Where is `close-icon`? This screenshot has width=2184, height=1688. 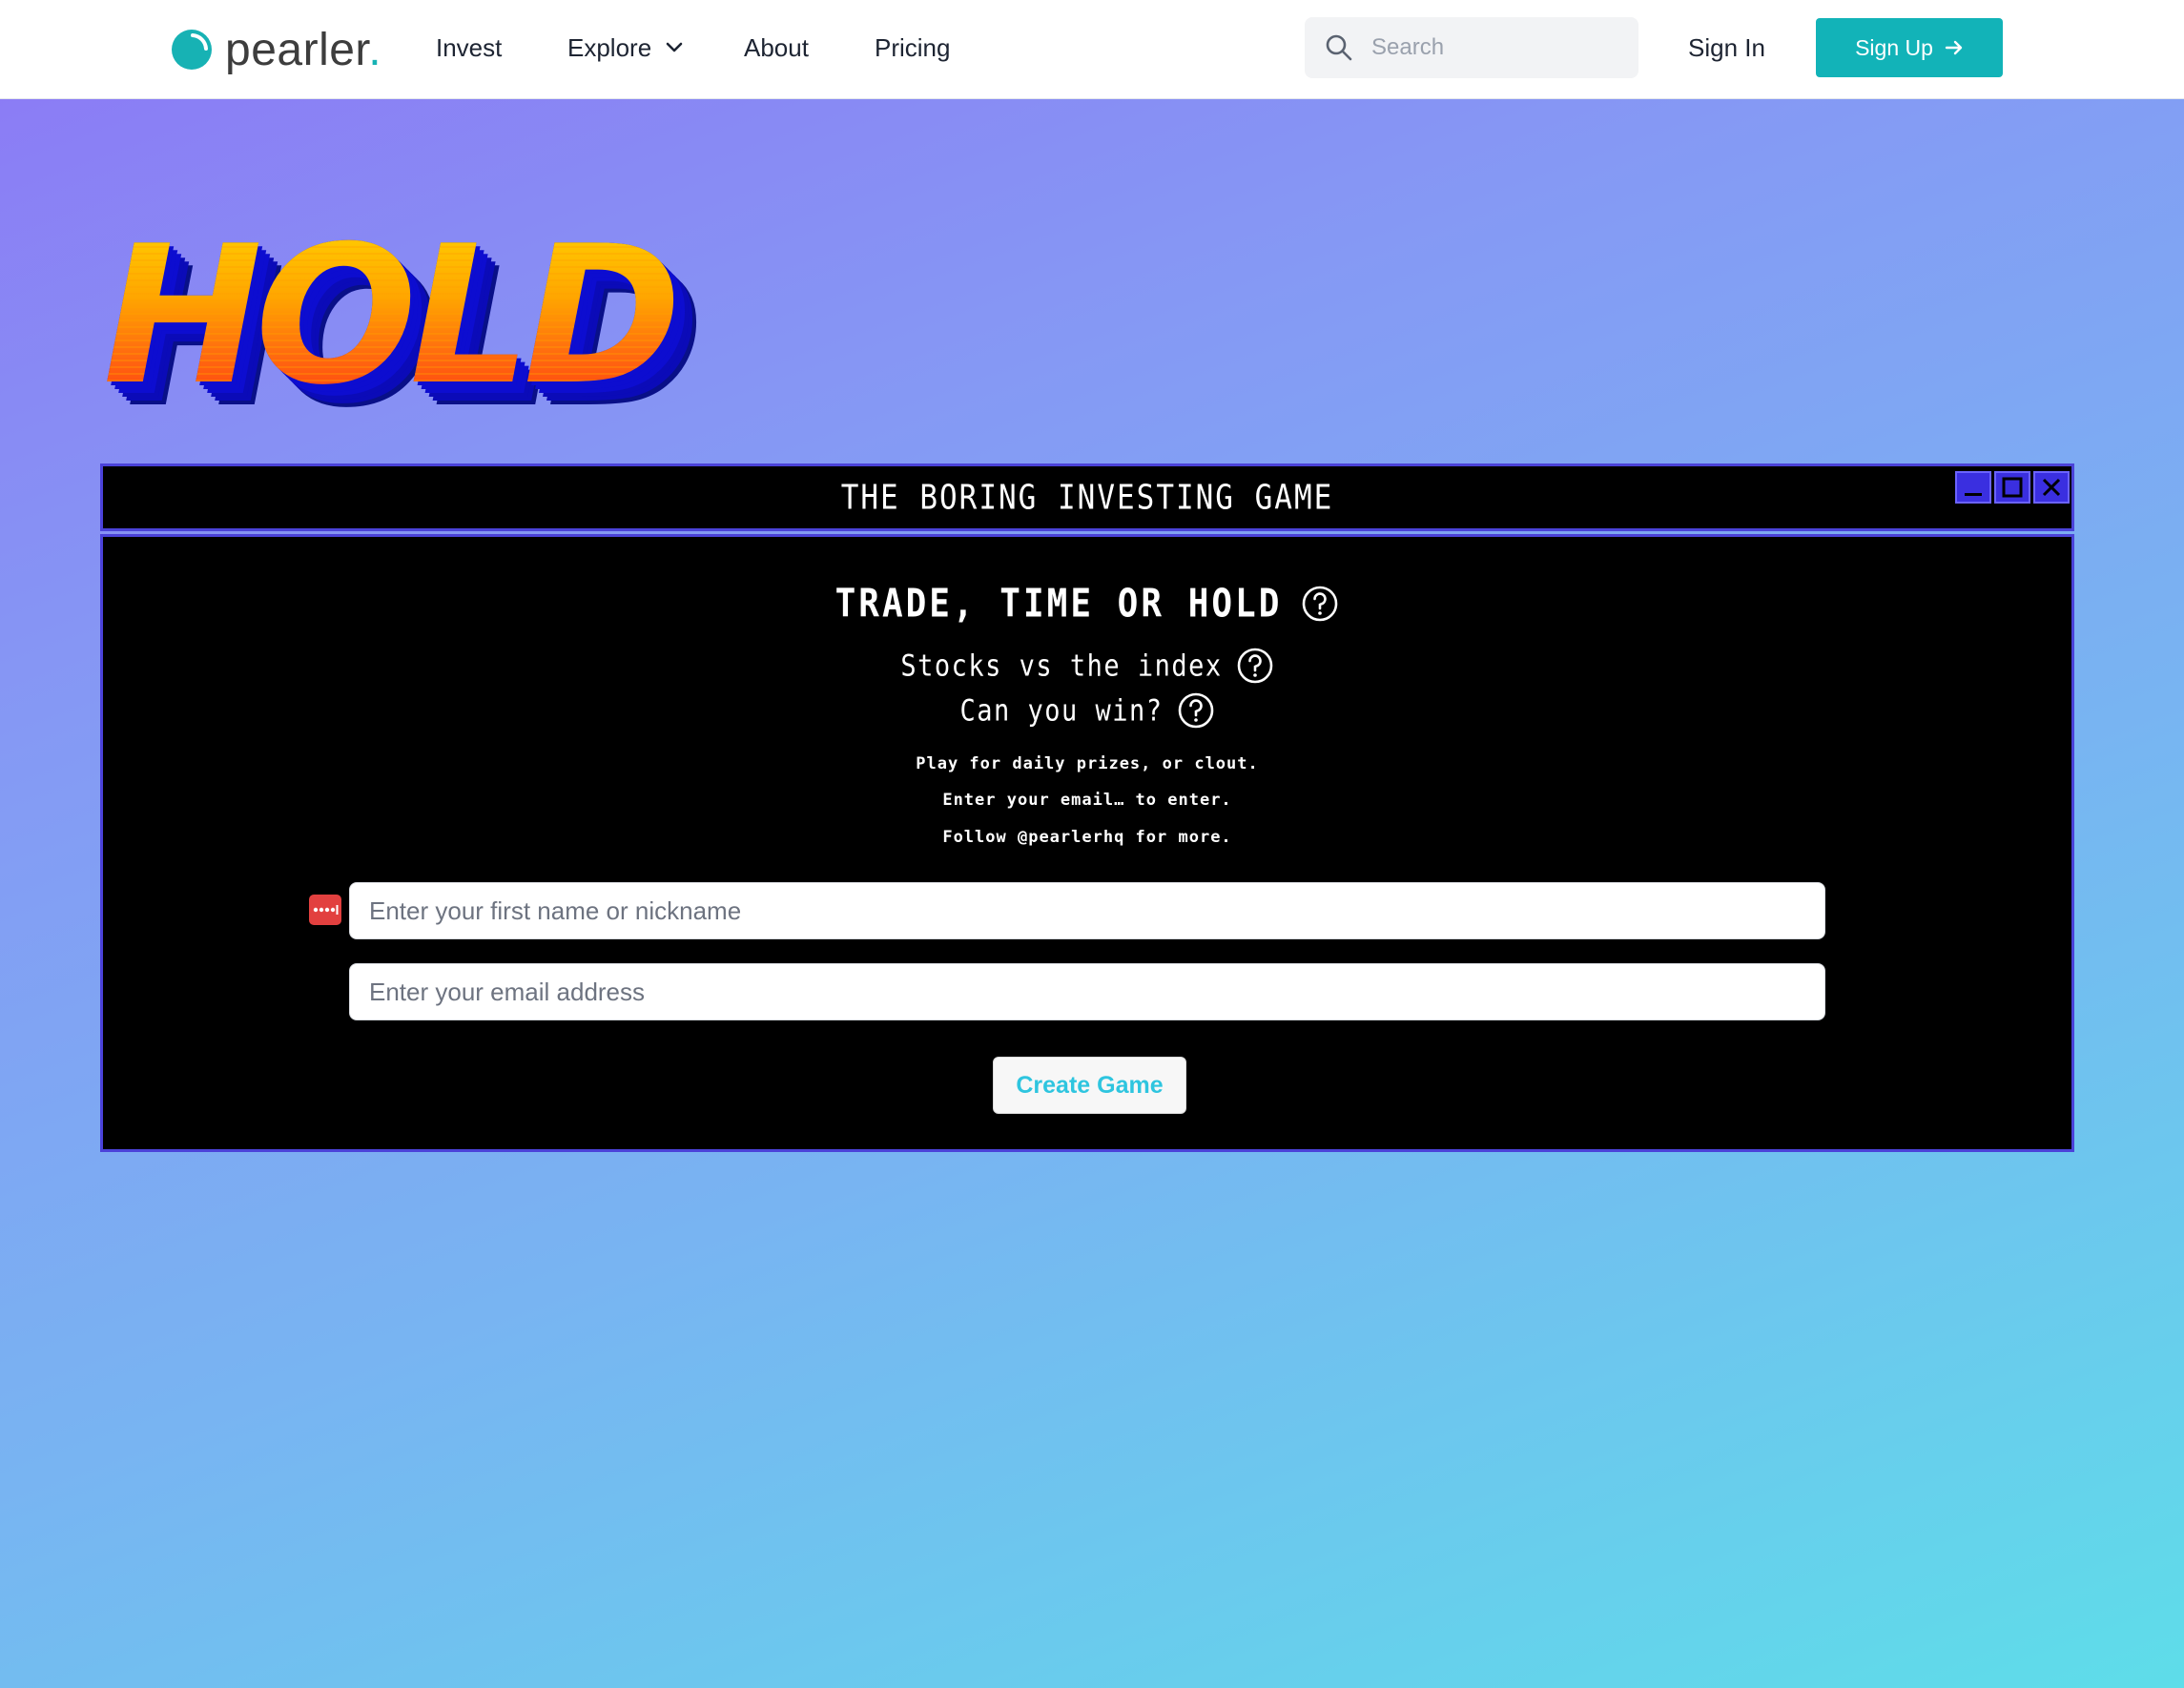 close-icon is located at coordinates (2051, 488).